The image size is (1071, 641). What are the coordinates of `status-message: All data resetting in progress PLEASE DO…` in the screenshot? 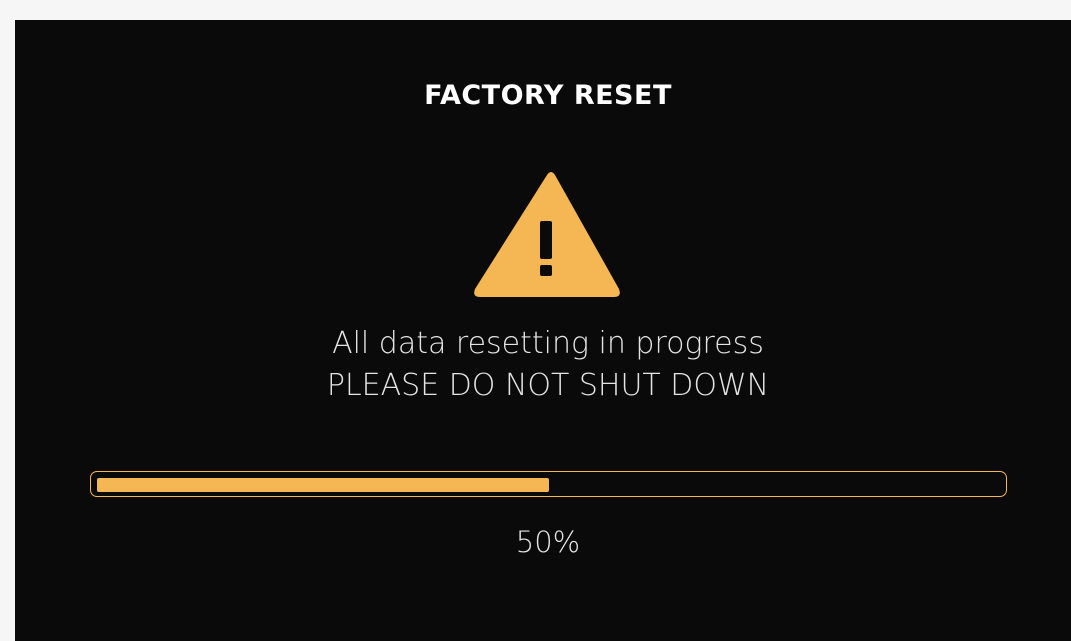 It's located at (543, 365).